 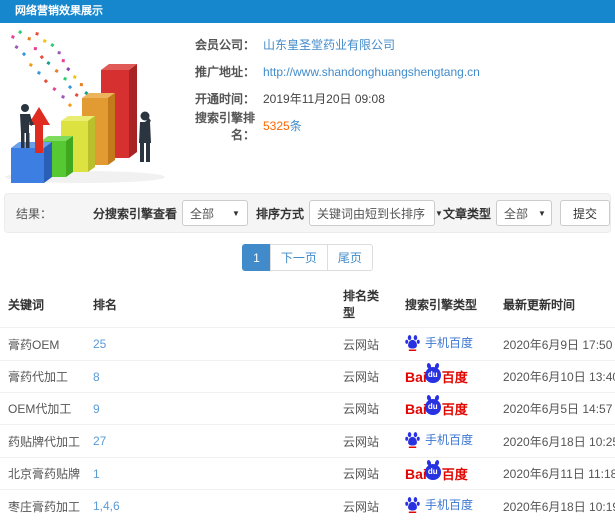 I want to click on last-page-button: 尾页, so click(x=349, y=257).